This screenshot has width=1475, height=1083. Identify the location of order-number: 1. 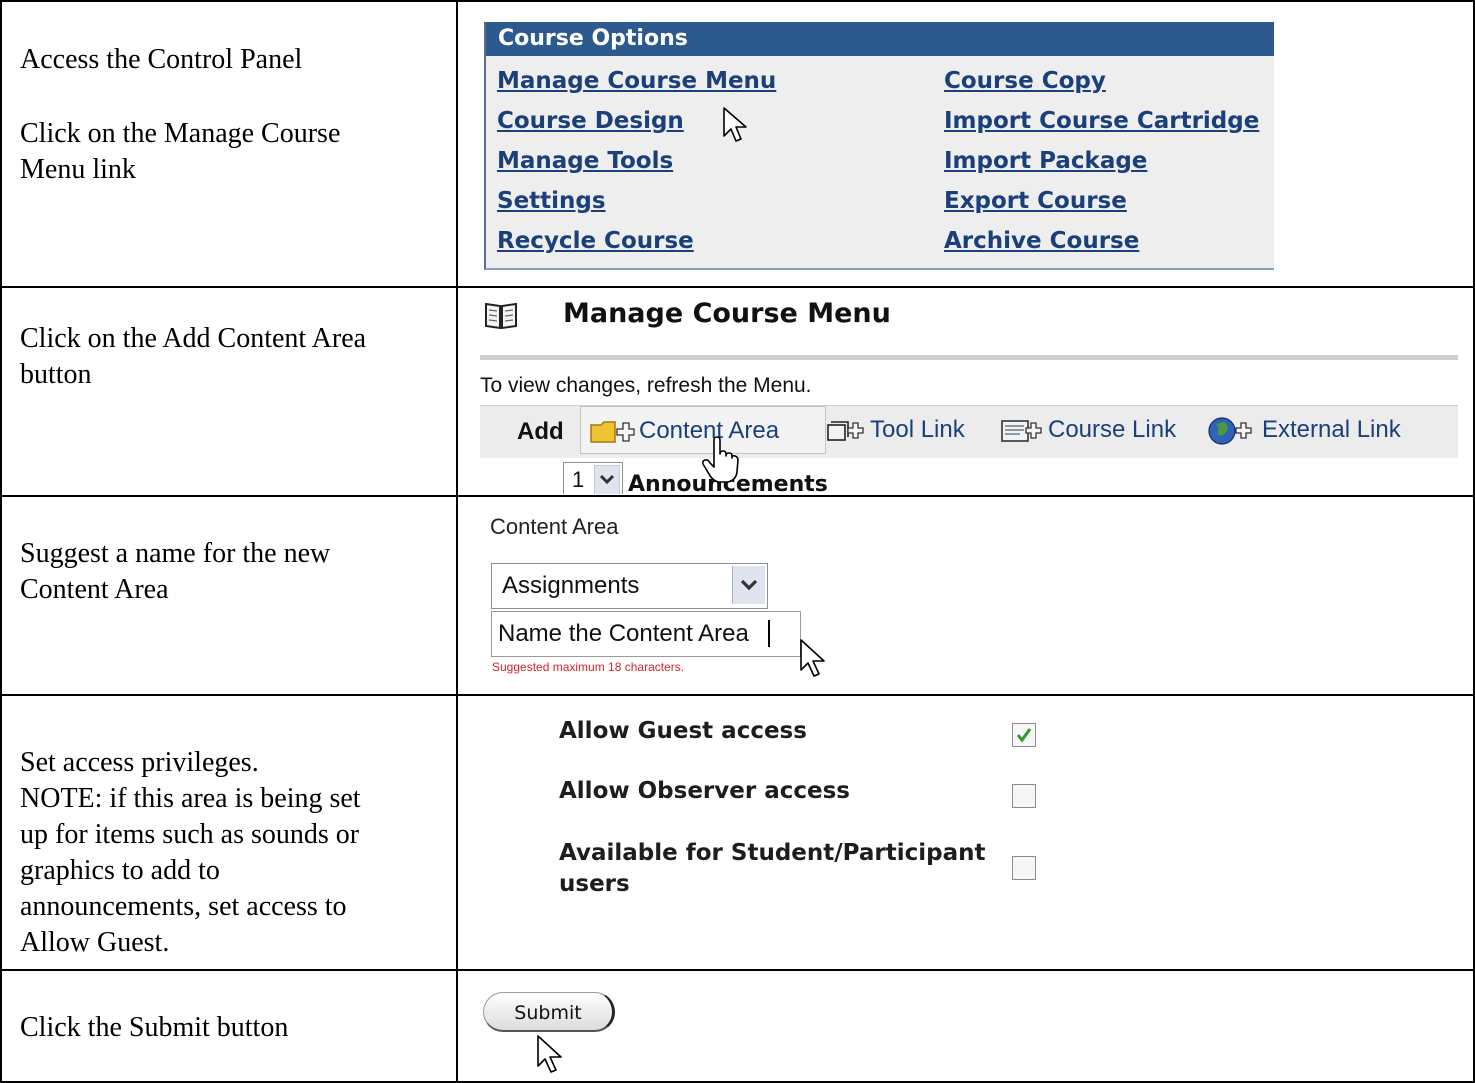
(578, 479).